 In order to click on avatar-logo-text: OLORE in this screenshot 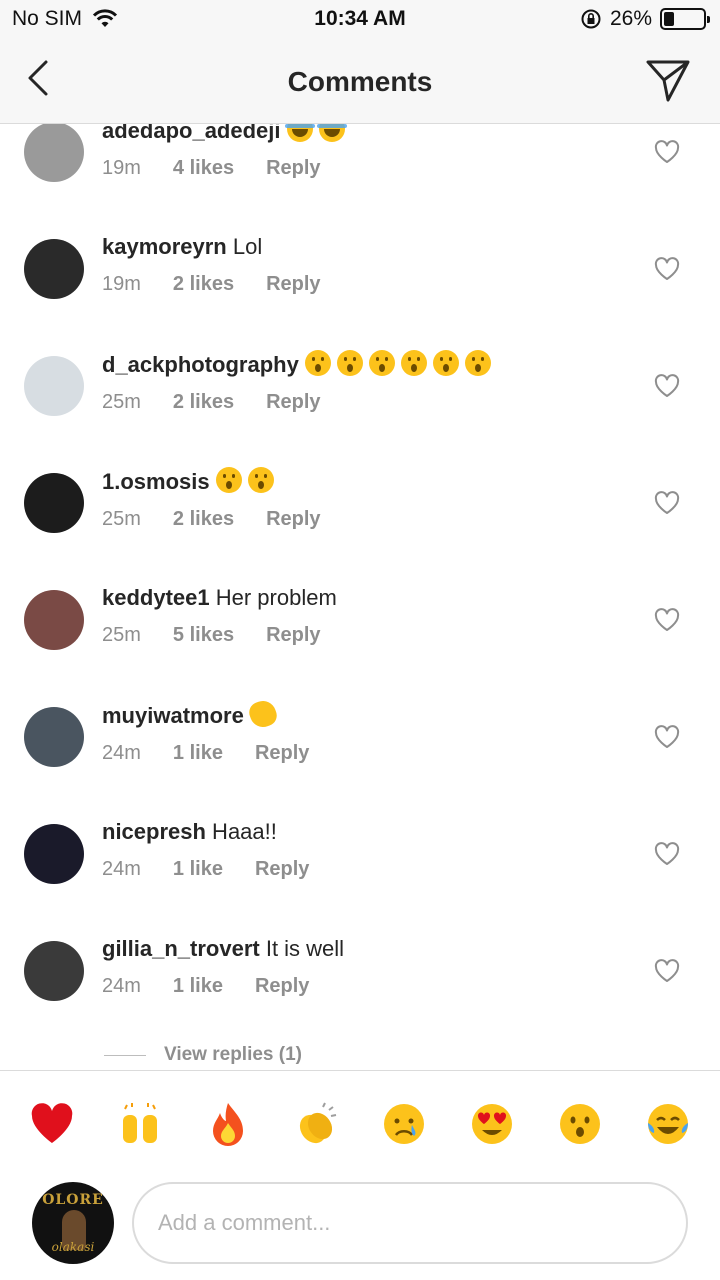, I will do `click(73, 1200)`.